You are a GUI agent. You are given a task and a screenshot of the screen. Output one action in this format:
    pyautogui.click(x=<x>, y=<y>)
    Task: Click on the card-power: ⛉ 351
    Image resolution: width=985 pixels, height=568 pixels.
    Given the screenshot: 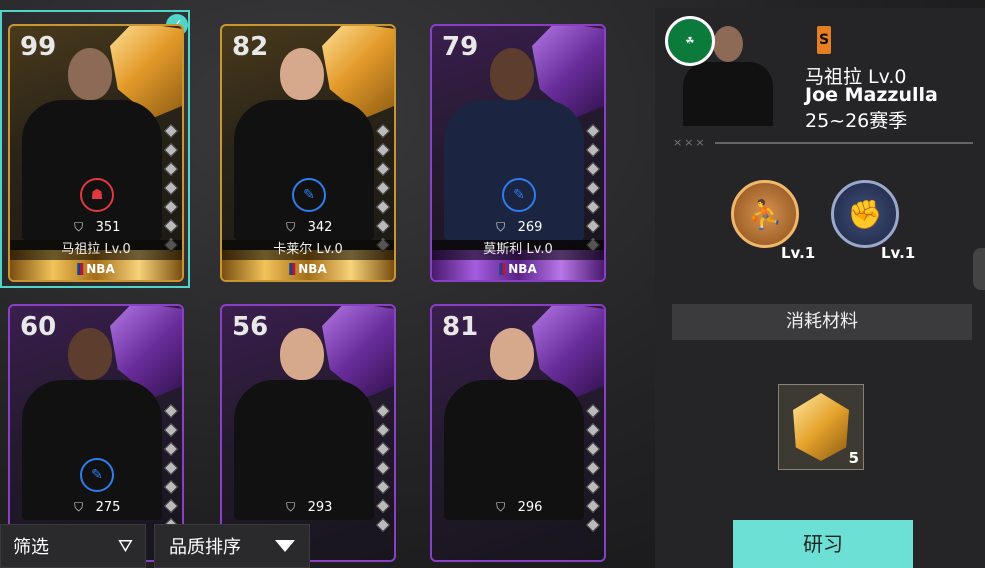 What is the action you would take?
    pyautogui.click(x=96, y=227)
    